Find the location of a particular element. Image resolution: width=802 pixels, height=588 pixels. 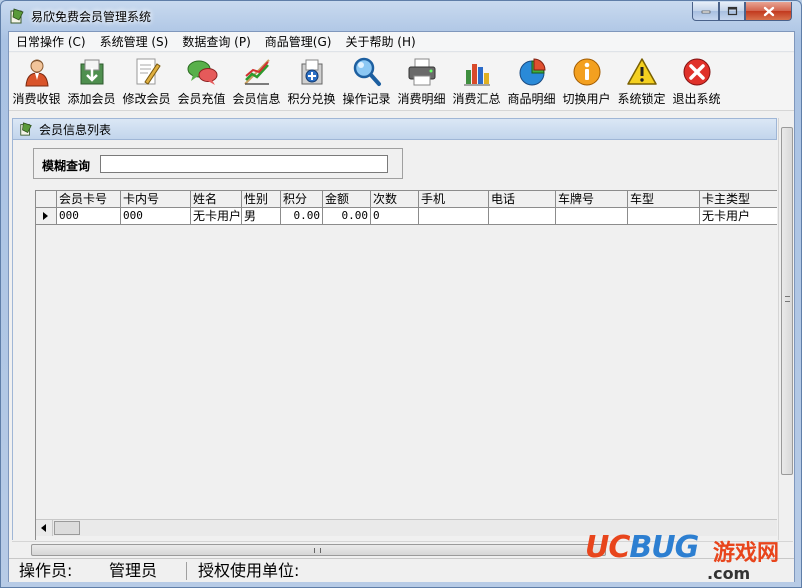

column-header: 会员卡号 is located at coordinates (89, 199).